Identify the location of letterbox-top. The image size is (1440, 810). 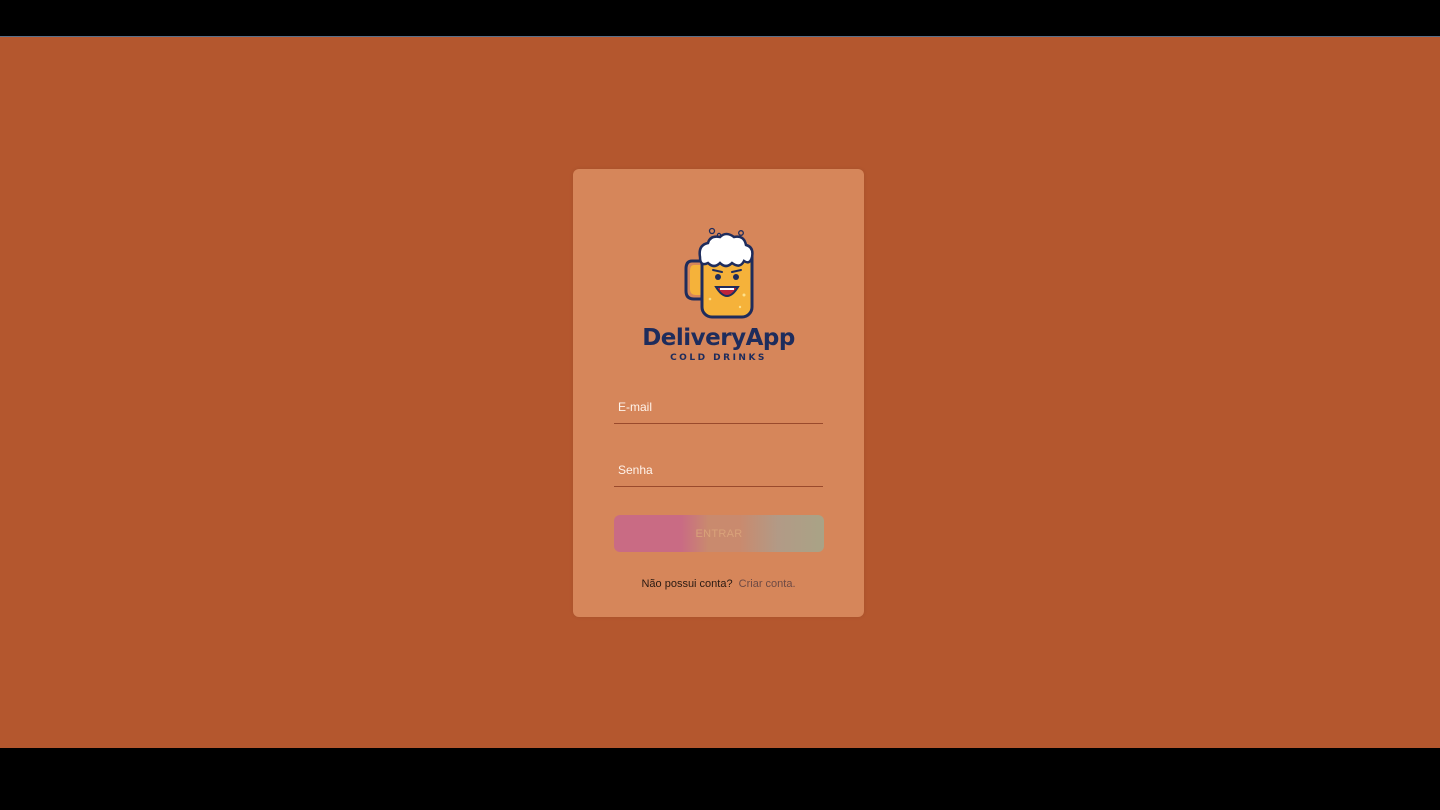
(720, 18).